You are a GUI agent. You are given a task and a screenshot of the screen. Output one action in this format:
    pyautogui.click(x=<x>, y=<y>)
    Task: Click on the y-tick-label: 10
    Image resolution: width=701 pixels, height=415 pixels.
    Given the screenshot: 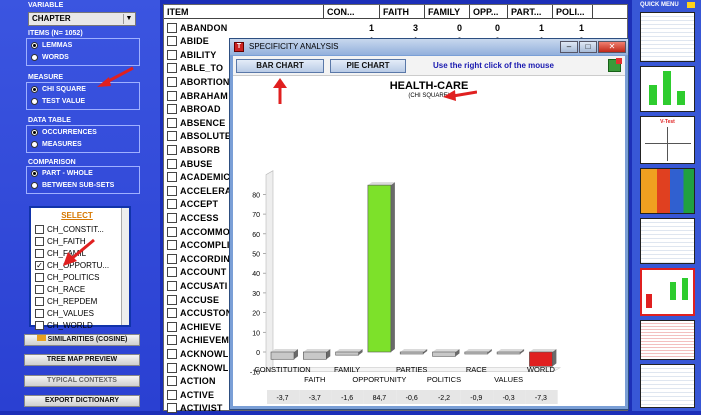 What is the action you would take?
    pyautogui.click(x=256, y=333)
    